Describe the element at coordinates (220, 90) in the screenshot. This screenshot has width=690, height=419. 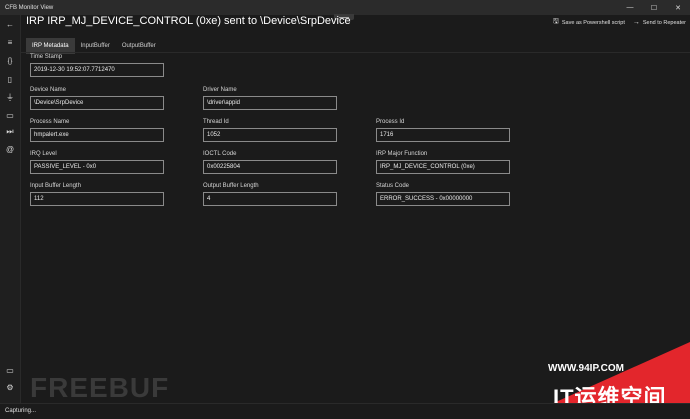
I see `driver-name-label: Driver Name` at that location.